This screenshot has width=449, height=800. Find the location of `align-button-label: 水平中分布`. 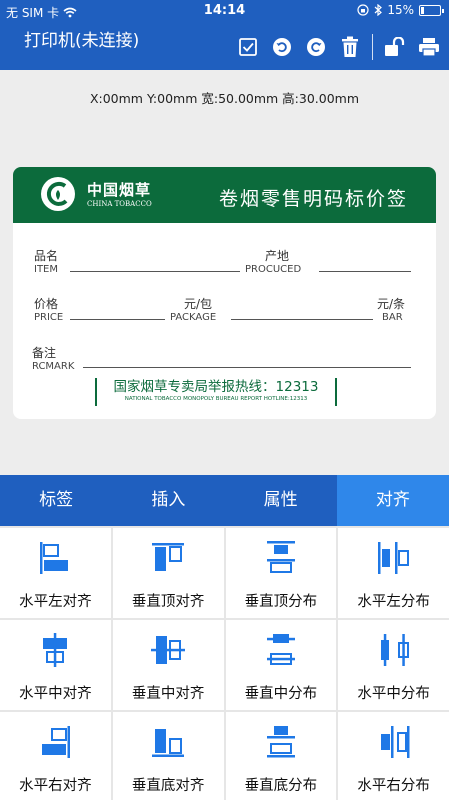

align-button-label: 水平中分布 is located at coordinates (393, 694).